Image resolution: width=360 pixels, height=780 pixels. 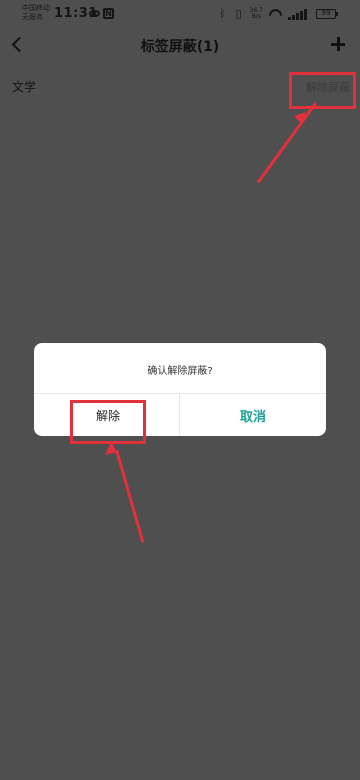 I want to click on eye-icon, so click(x=94, y=13).